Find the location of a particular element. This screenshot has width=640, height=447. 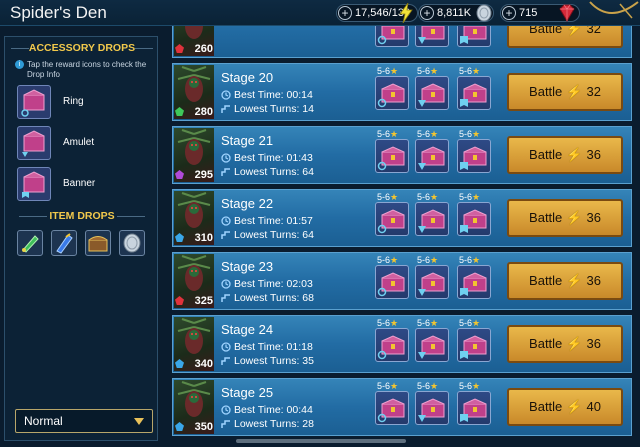

treasure-chest-icon is located at coordinates (98, 243).